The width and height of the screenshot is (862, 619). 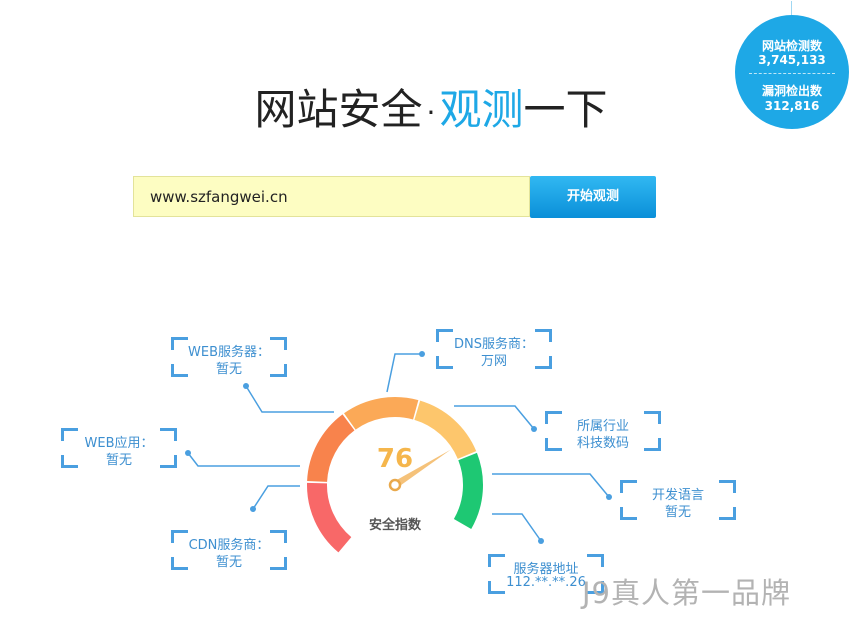 What do you see at coordinates (119, 448) in the screenshot?
I see `web-app-card: WEB应用： 暂无` at bounding box center [119, 448].